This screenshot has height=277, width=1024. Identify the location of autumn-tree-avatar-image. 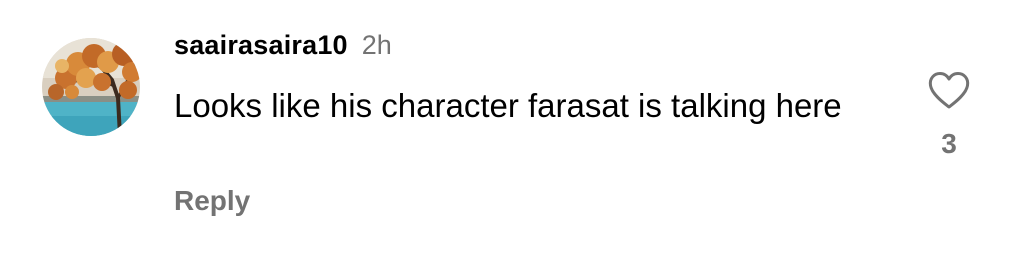
(91, 87).